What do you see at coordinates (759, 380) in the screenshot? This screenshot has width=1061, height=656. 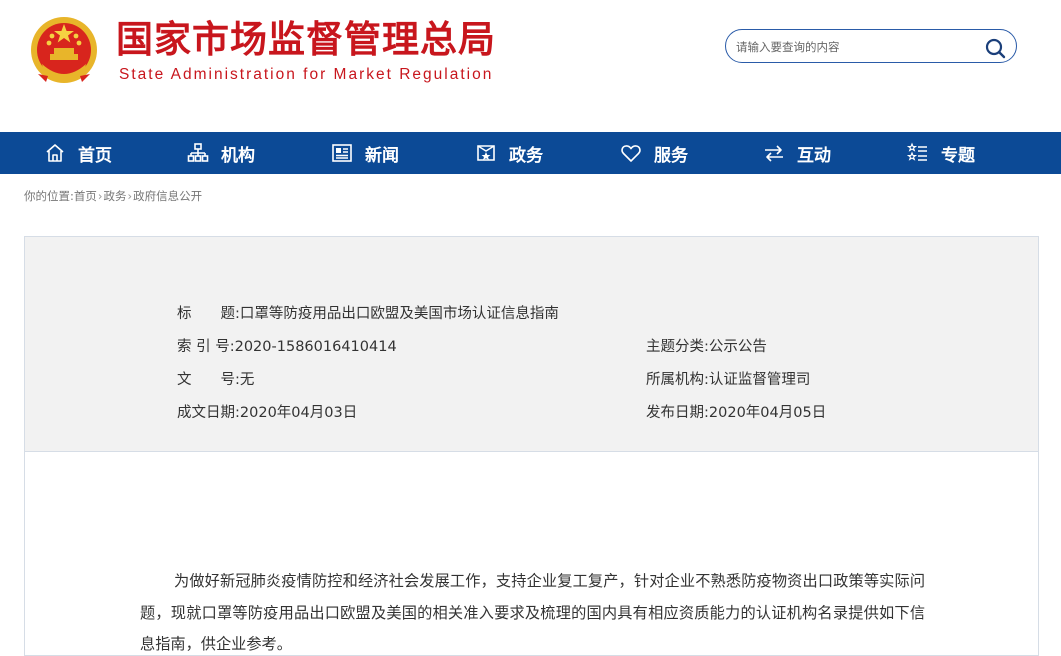 I see `info-org-value: 认证监督管理司` at bounding box center [759, 380].